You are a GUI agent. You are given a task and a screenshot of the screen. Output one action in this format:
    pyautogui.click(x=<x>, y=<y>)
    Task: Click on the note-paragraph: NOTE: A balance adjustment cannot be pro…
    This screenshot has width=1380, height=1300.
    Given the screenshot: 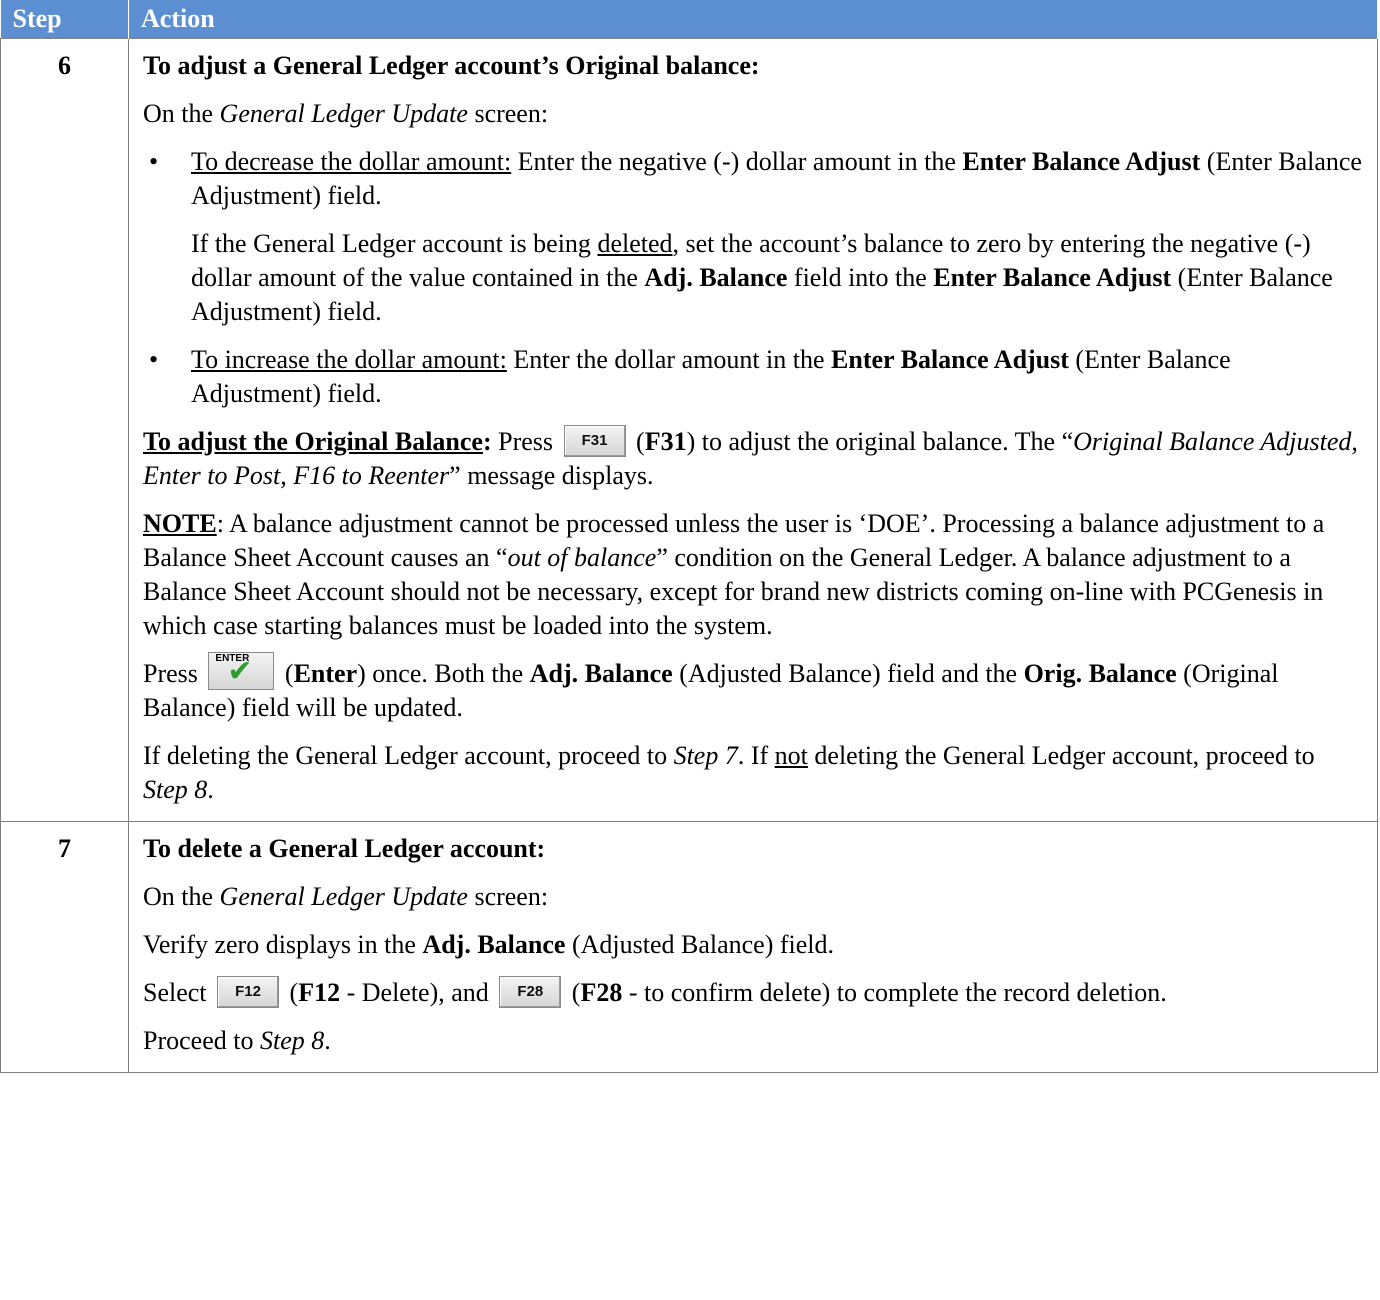 What is the action you would take?
    pyautogui.click(x=734, y=574)
    